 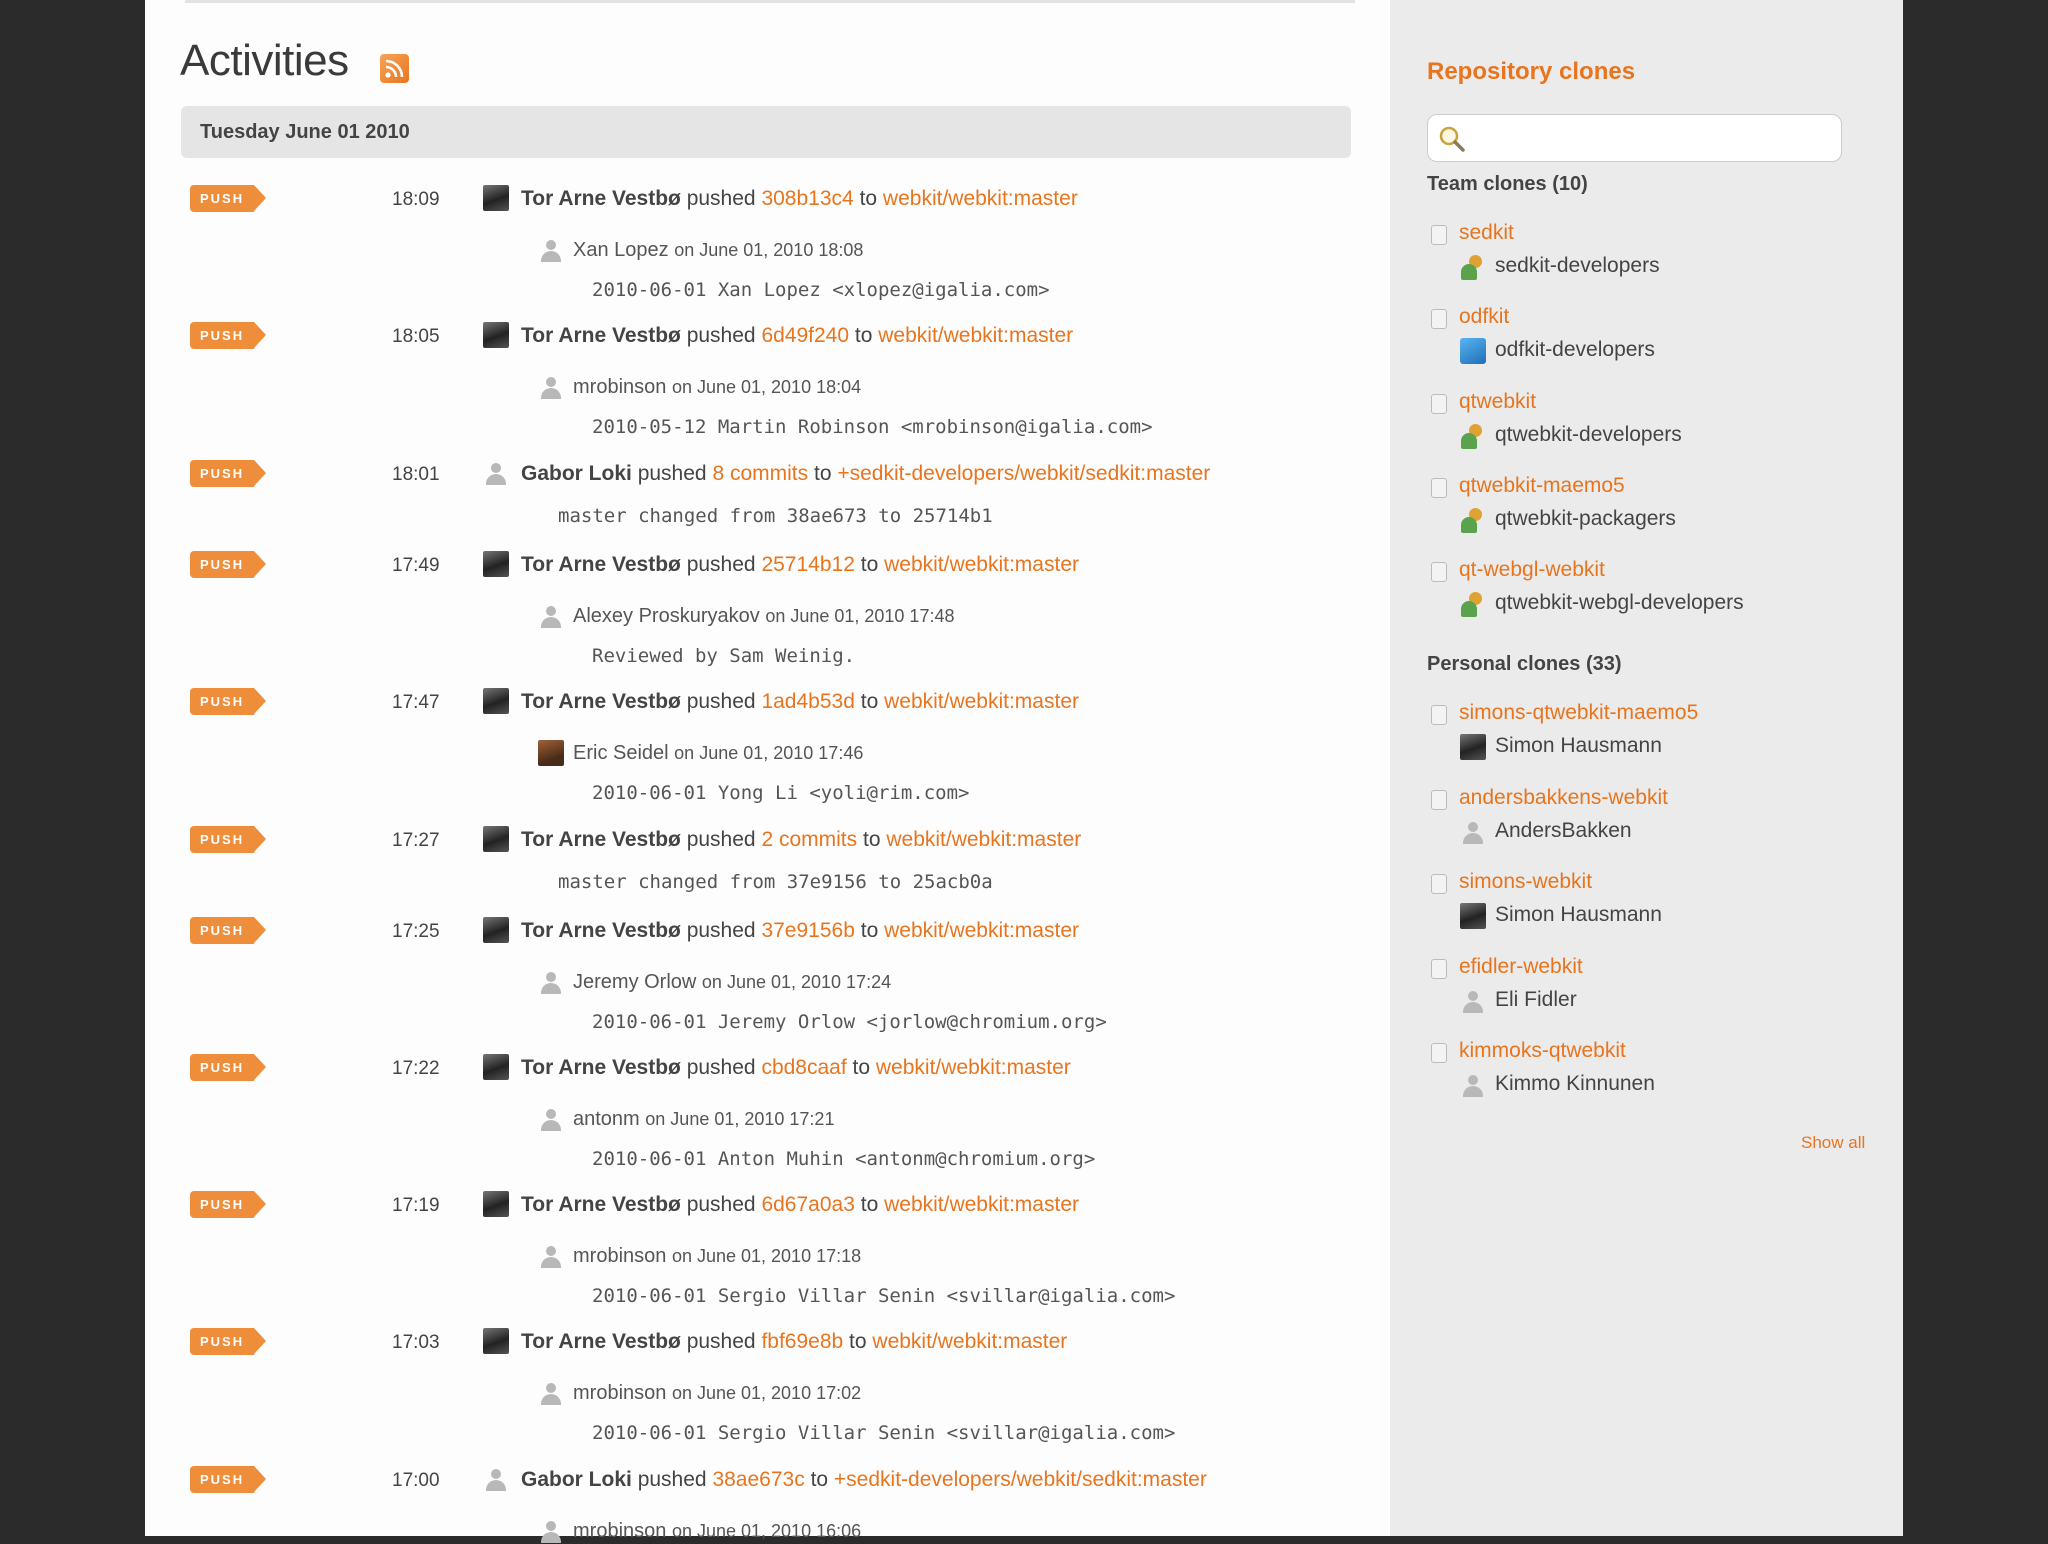 I want to click on clone-name-link: sedkit, so click(x=1486, y=233).